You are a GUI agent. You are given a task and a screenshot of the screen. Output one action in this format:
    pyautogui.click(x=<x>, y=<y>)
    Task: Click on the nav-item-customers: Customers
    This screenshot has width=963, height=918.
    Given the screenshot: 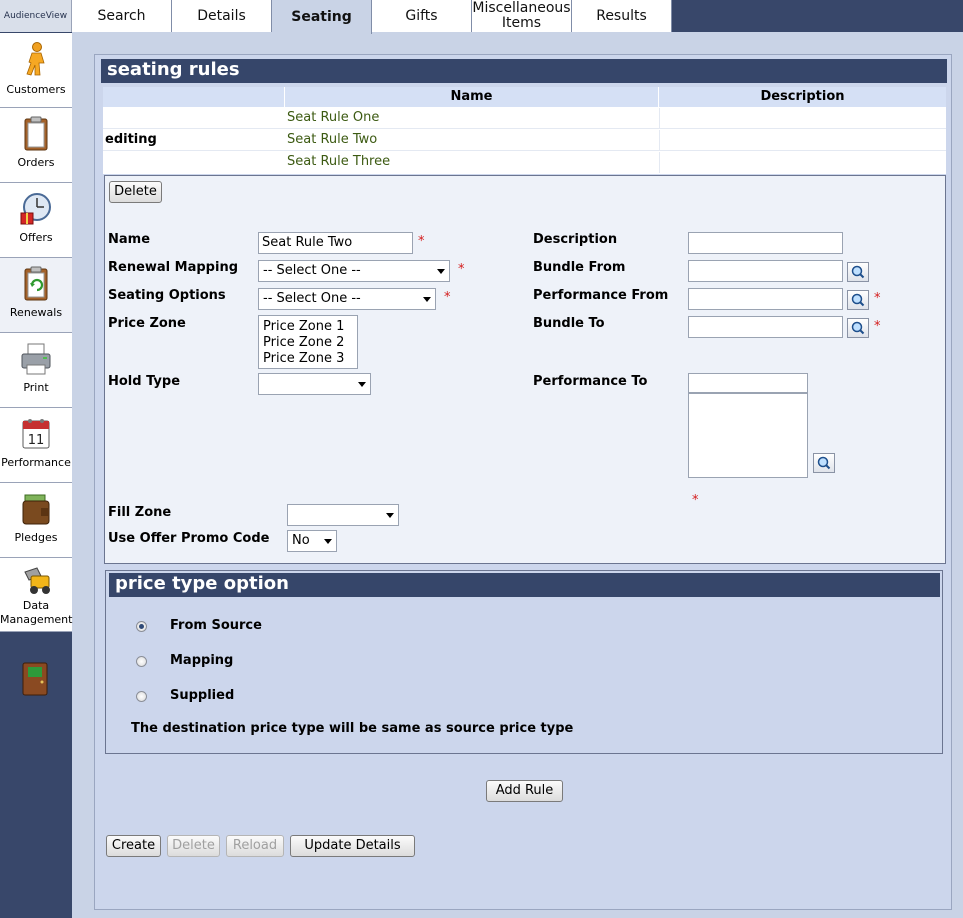 What is the action you would take?
    pyautogui.click(x=36, y=70)
    